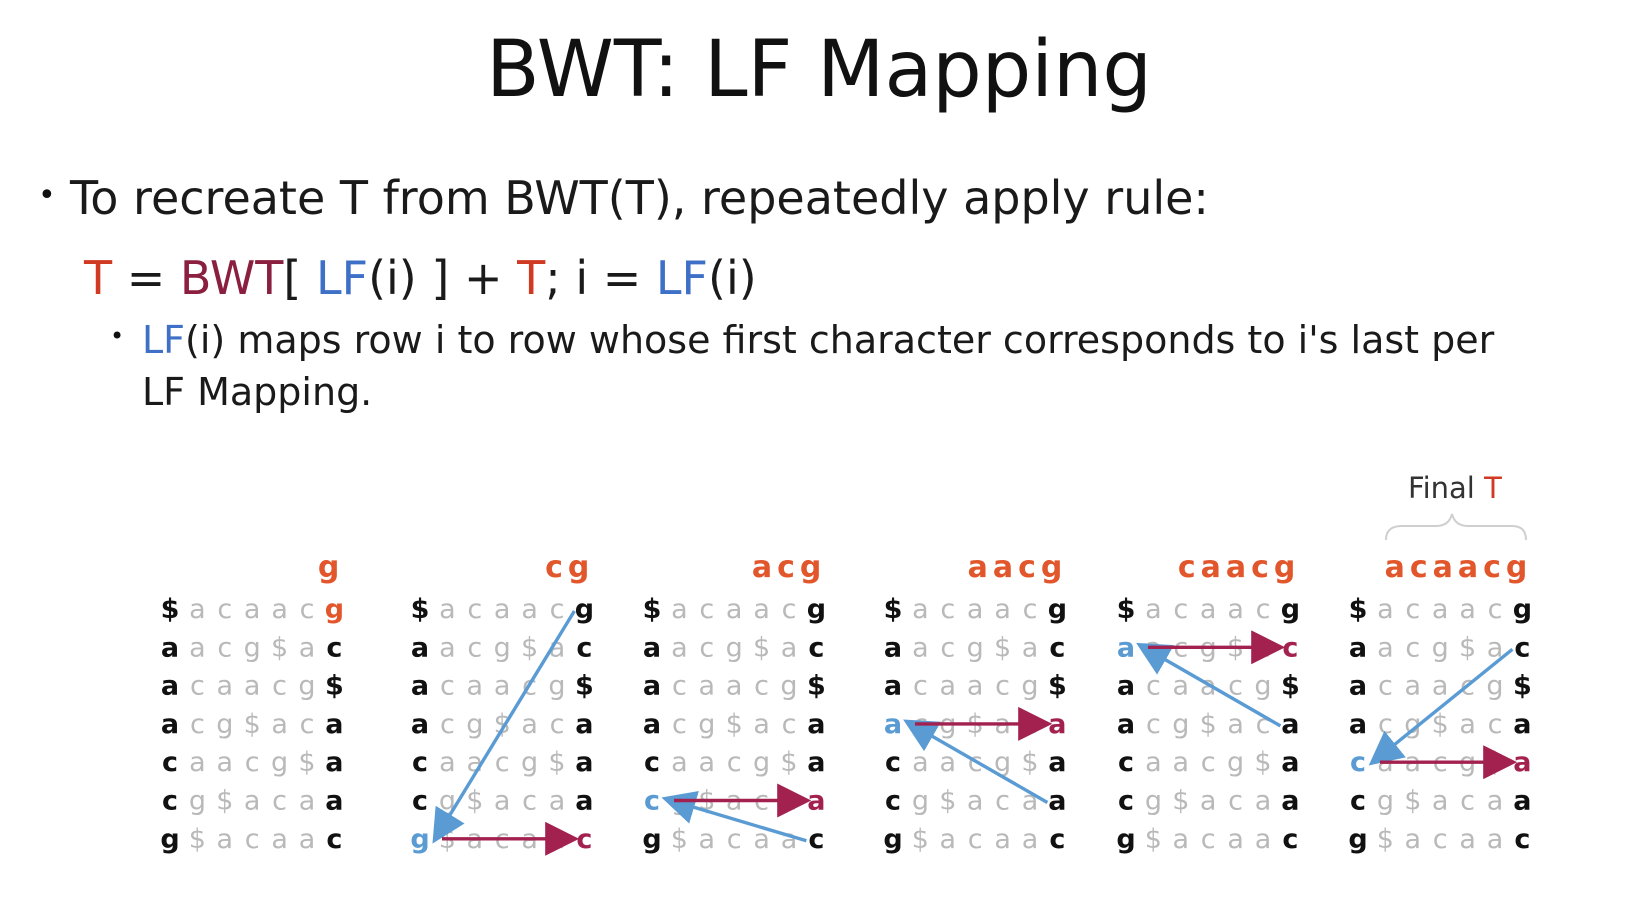 The height and width of the screenshot is (900, 1638). I want to click on final-label-text: Final, so click(1446, 488).